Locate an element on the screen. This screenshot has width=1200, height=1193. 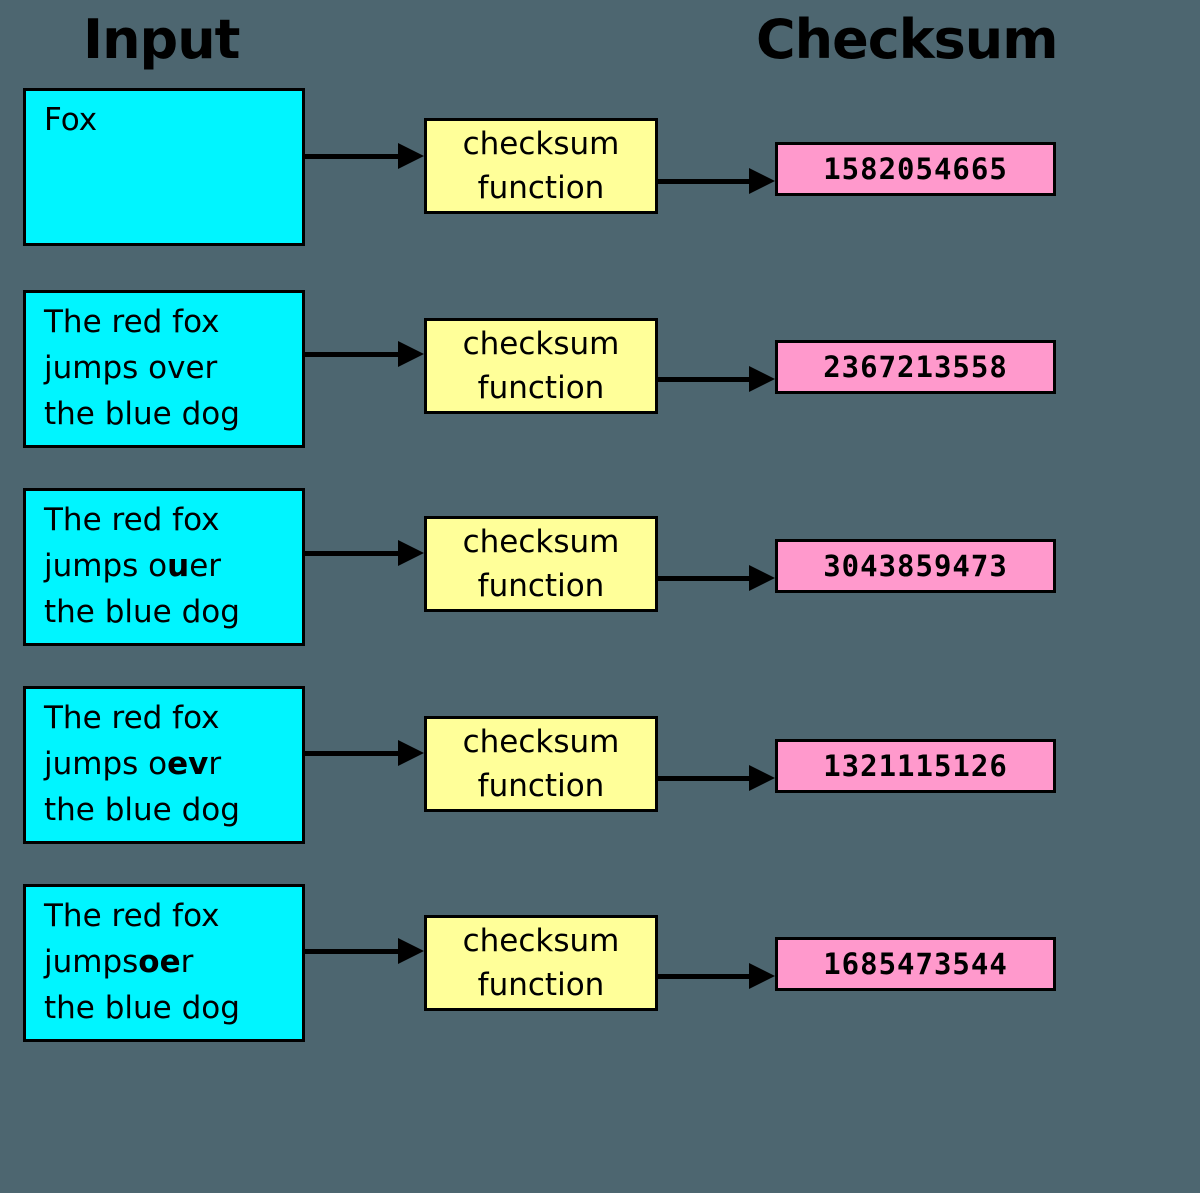
checksum-value-box: 1685473544 is located at coordinates (915, 964).